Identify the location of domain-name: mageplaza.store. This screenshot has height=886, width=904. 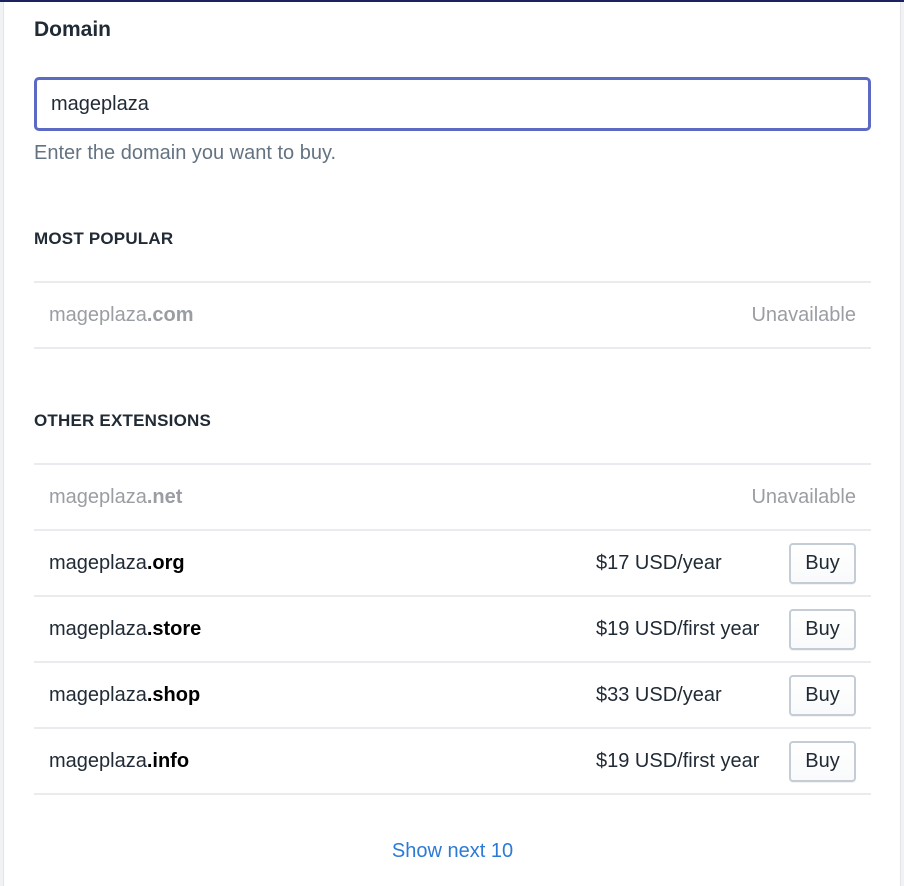
(125, 629).